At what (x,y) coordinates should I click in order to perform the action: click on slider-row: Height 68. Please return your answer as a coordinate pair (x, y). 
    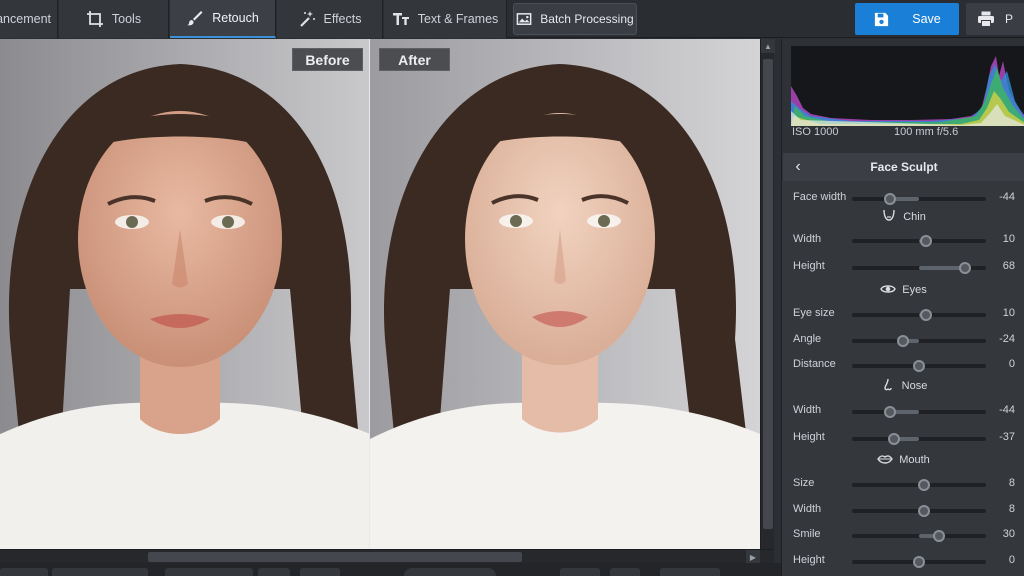
    Looking at the image, I should click on (903, 267).